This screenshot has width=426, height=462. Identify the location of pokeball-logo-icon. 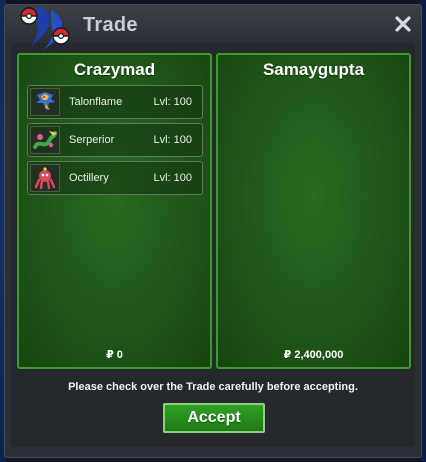
(45, 28).